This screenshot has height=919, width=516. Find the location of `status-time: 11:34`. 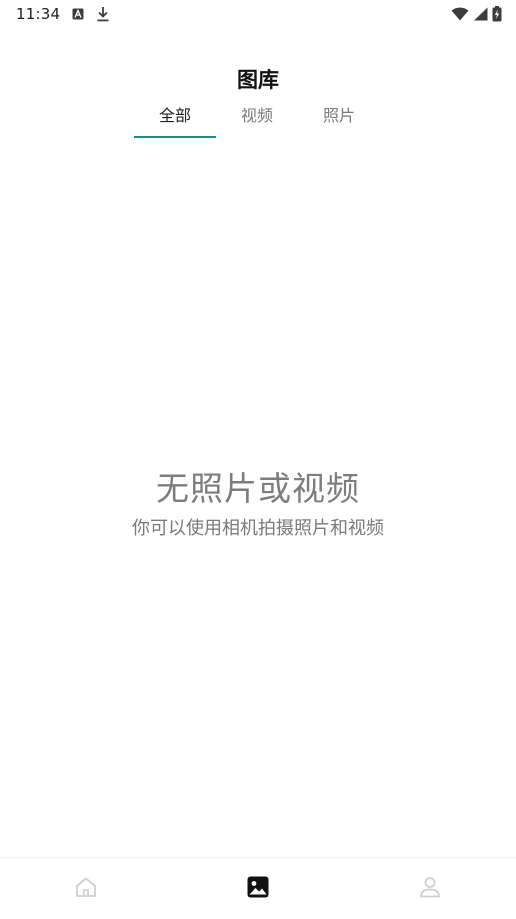

status-time: 11:34 is located at coordinates (38, 14).